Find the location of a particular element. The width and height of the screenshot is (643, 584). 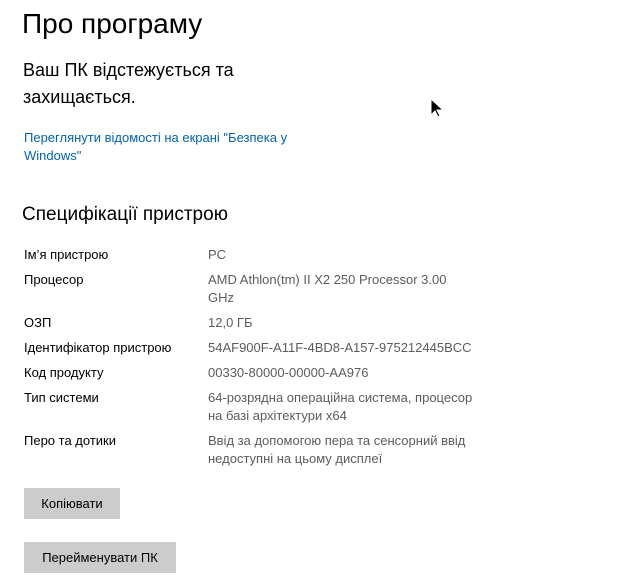

spec-label: Ім’я пристрою is located at coordinates (66, 254).